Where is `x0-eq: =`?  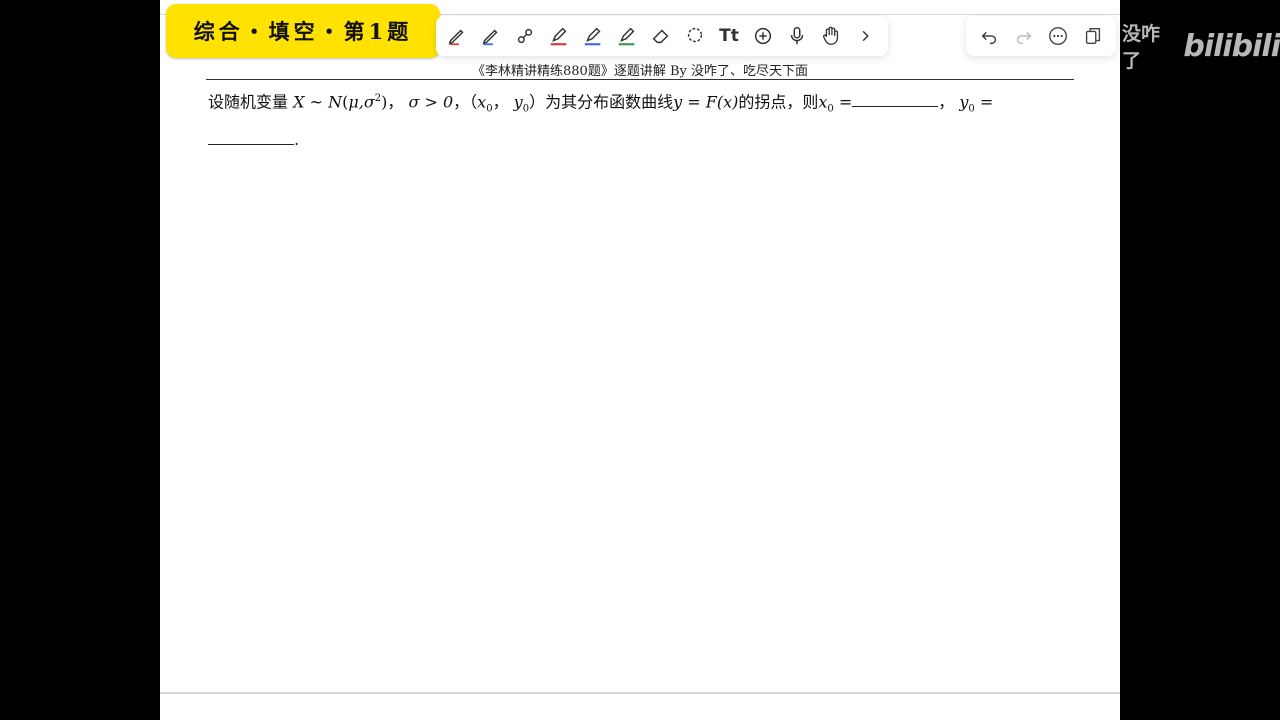 x0-eq: = is located at coordinates (845, 102).